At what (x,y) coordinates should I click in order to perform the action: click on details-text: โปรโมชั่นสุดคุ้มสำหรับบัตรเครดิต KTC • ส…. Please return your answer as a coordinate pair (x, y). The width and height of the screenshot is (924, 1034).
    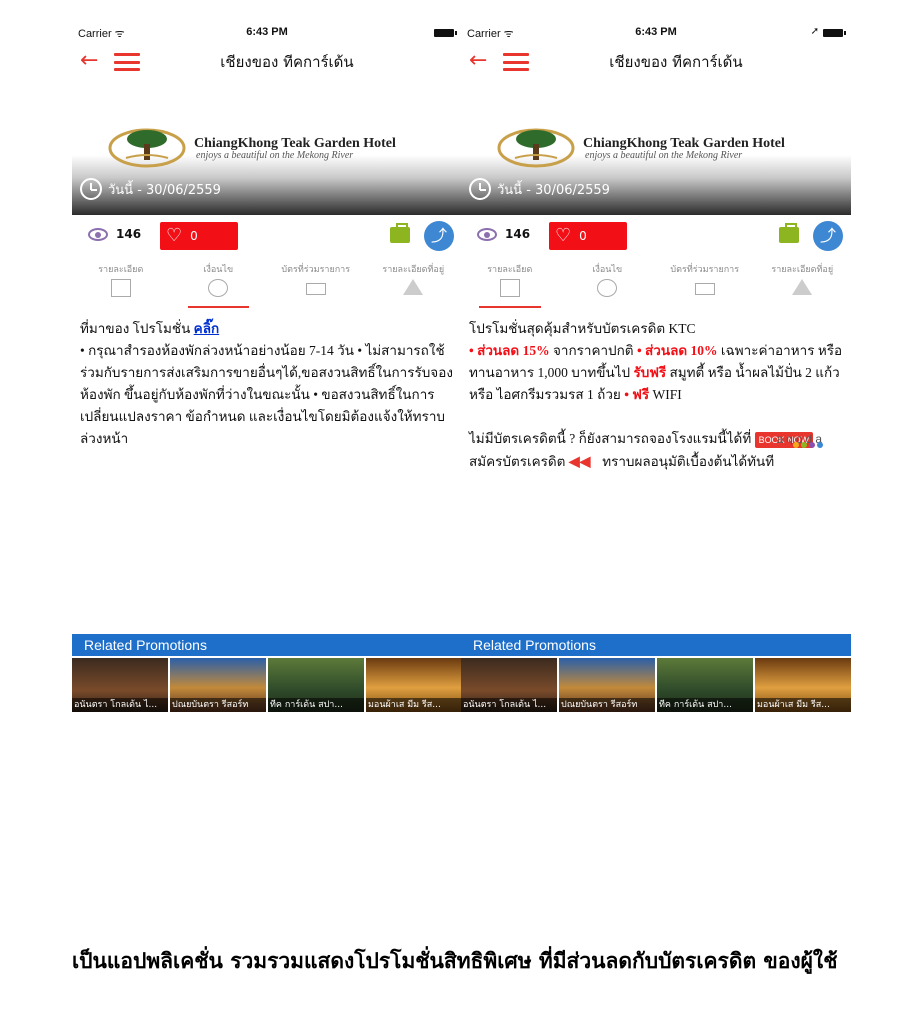
    Looking at the image, I should click on (656, 395).